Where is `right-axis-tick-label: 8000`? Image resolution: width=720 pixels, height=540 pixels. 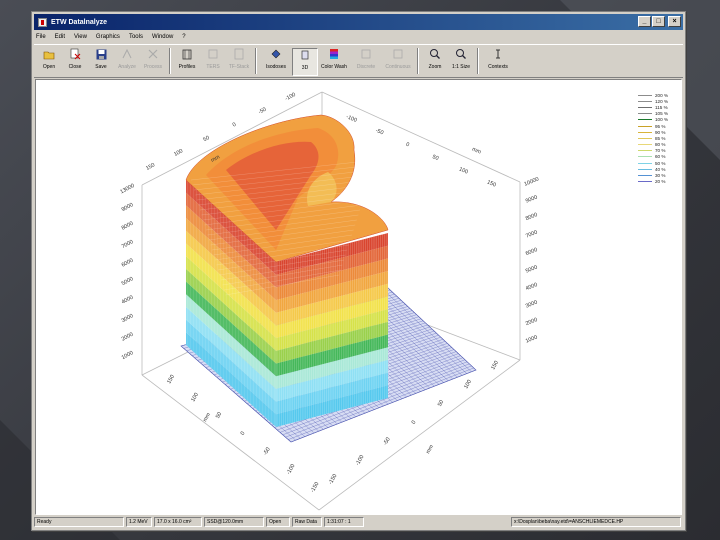
right-axis-tick-label: 8000 is located at coordinates (532, 217).